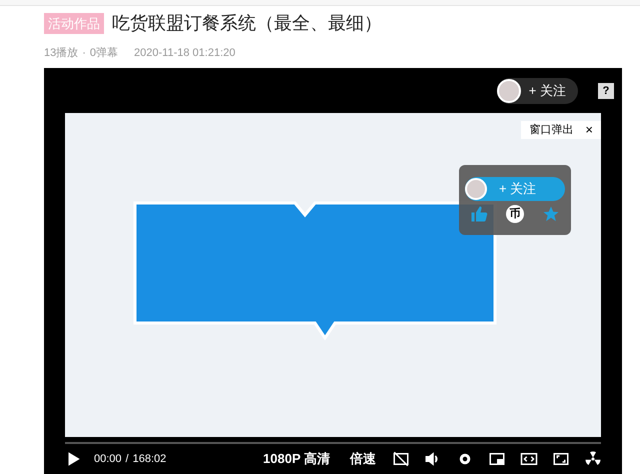 The height and width of the screenshot is (474, 640). What do you see at coordinates (551, 130) in the screenshot?
I see `popout-button: 窗口弹出` at bounding box center [551, 130].